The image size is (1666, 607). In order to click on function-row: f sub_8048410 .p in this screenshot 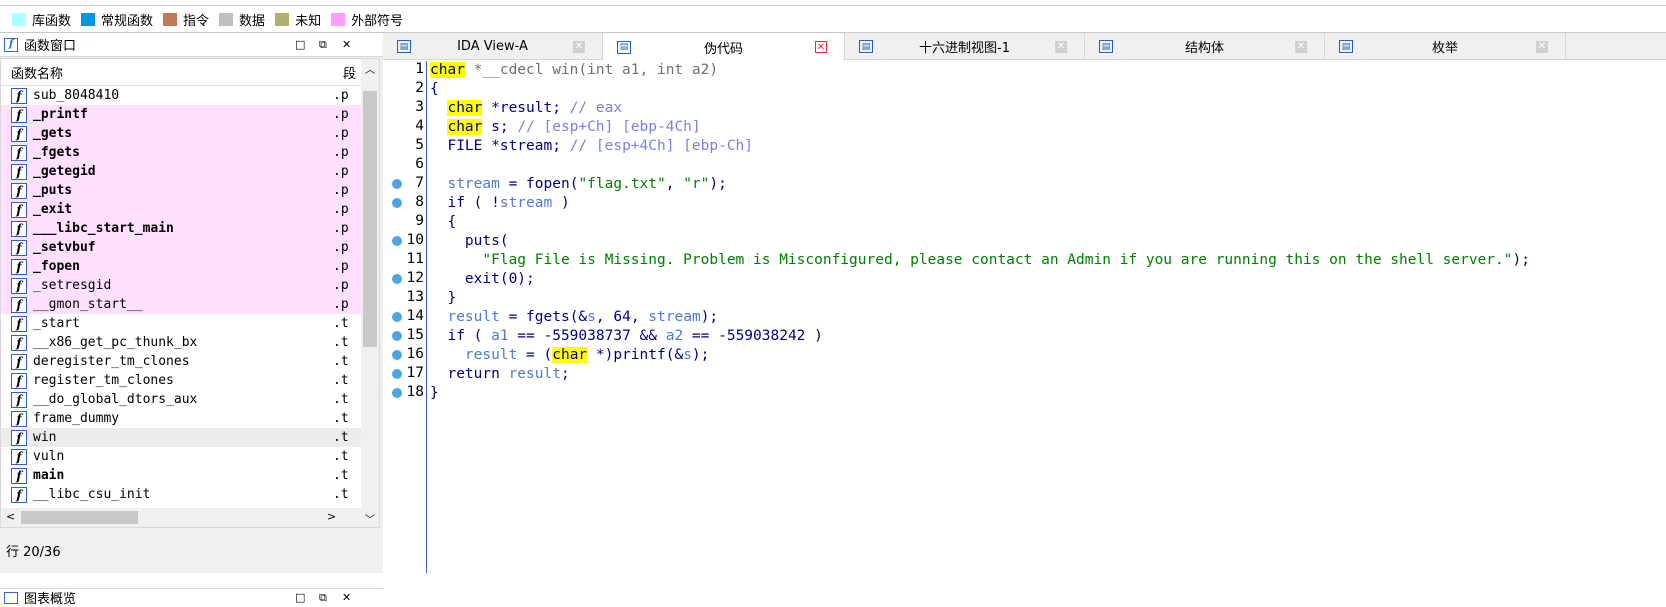, I will do `click(182, 95)`.